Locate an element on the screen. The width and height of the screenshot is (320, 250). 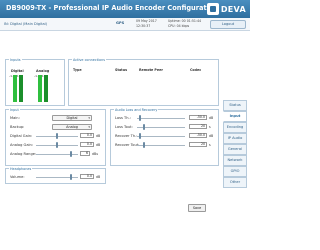
date-time: 09 May 2017 12:30:37 is located at coordinates (146, 24).